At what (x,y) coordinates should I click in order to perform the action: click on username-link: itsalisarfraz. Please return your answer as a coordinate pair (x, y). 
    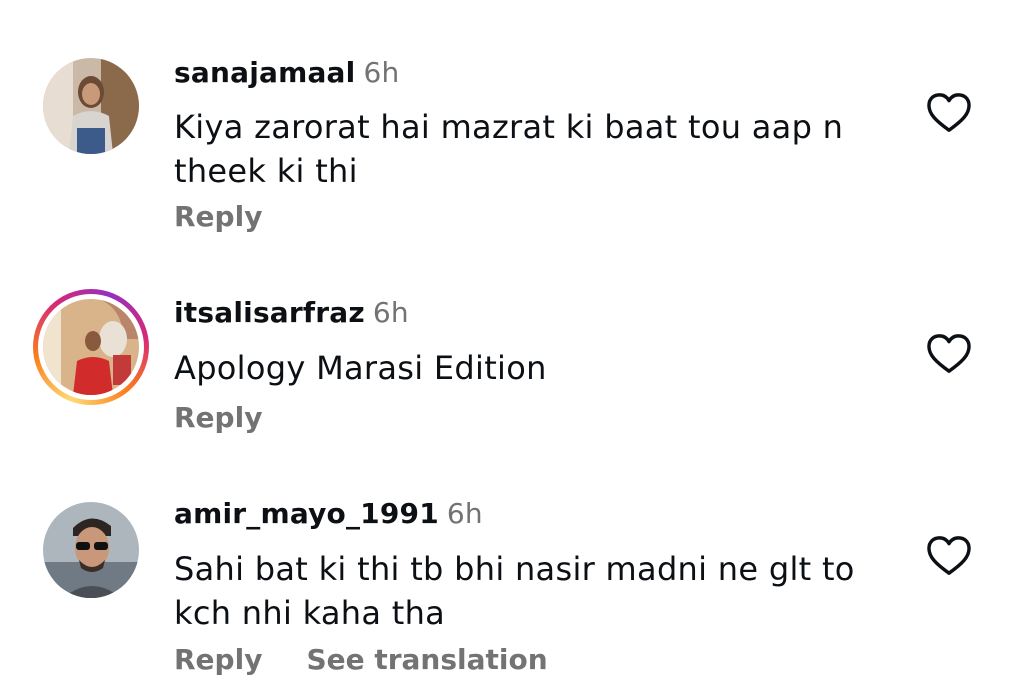
    Looking at the image, I should click on (269, 312).